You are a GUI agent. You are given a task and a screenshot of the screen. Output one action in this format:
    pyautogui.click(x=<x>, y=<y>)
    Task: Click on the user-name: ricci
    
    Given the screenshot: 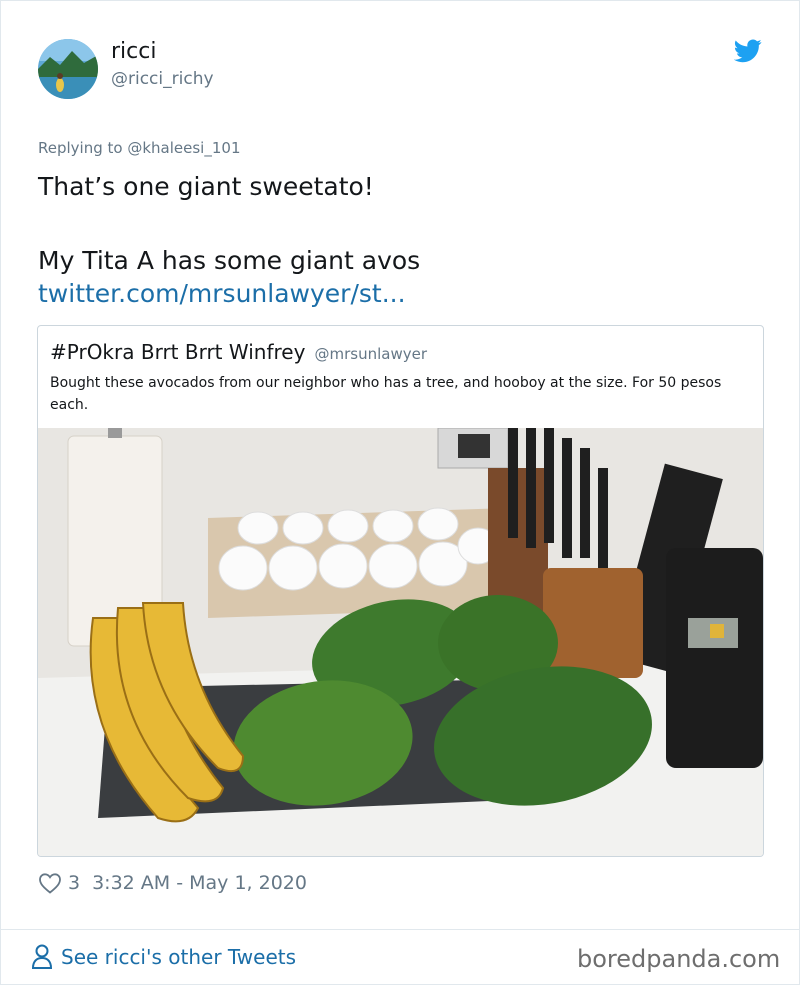 What is the action you would take?
    pyautogui.click(x=133, y=51)
    